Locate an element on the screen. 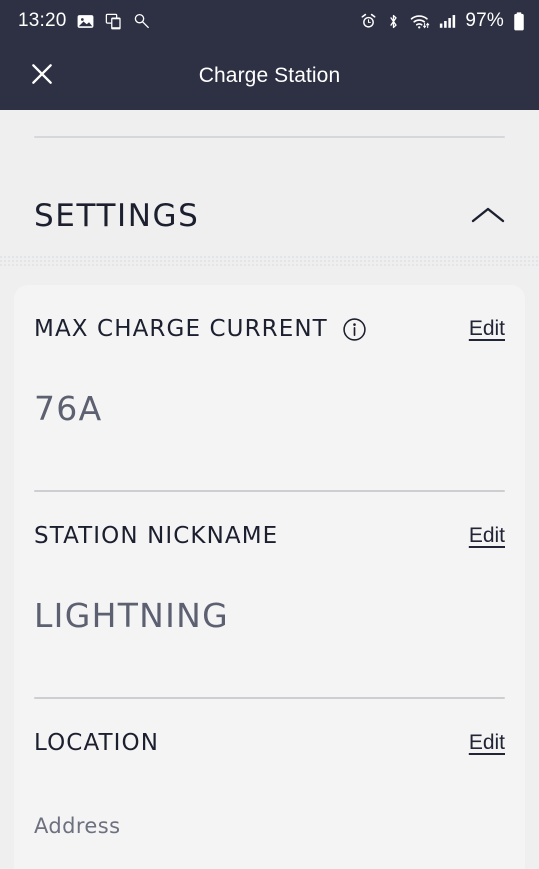 This screenshot has height=869, width=539. field-value-station-nickname: LIGHTNING is located at coordinates (132, 615).